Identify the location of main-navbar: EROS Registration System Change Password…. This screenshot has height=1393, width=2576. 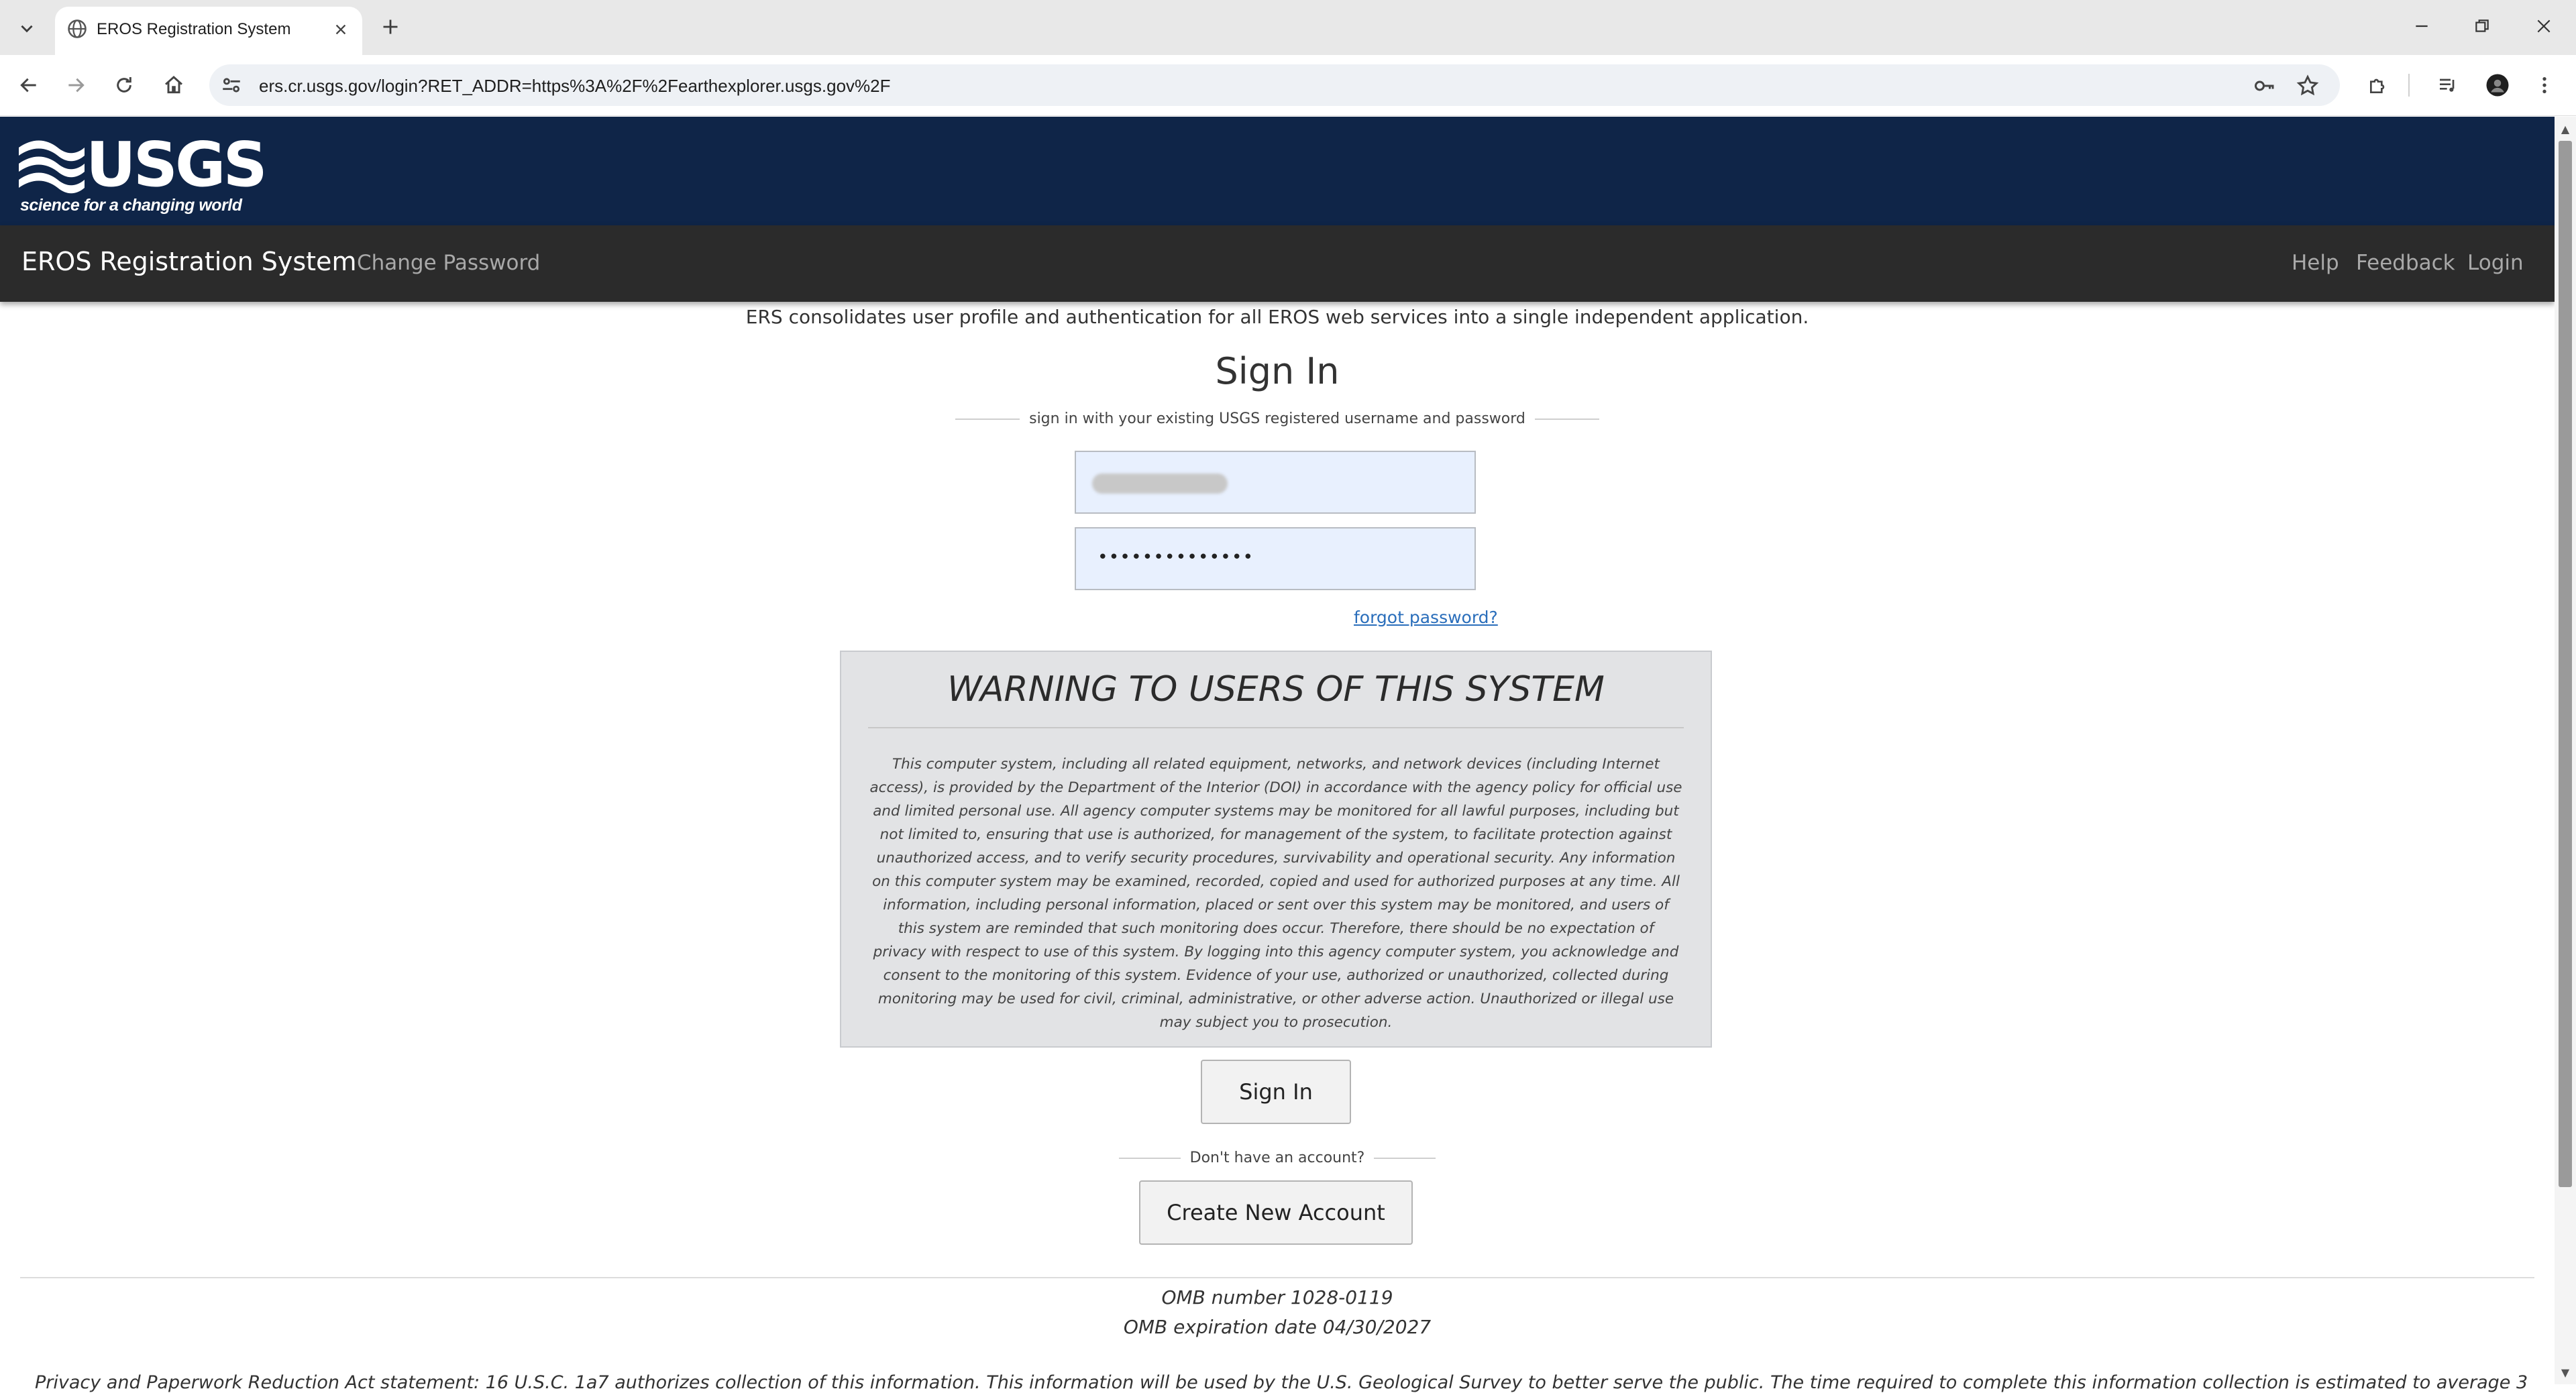
(1277, 263).